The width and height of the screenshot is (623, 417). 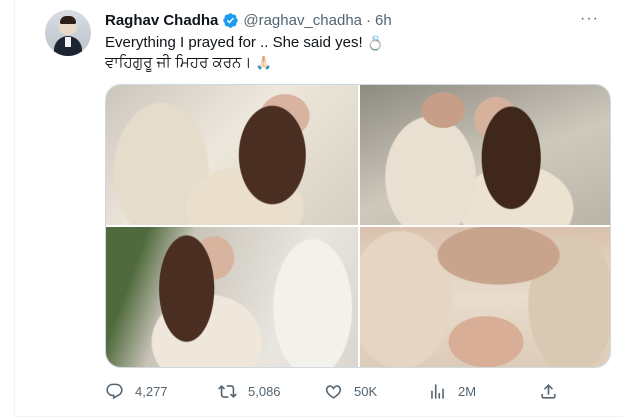 I want to click on retweet-icon, so click(x=227, y=391).